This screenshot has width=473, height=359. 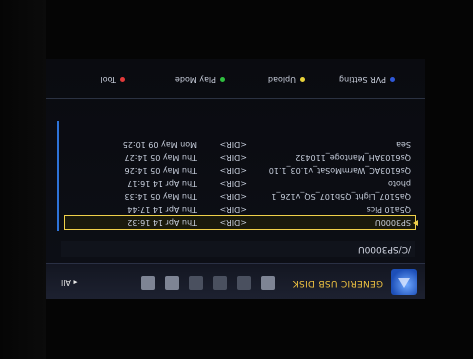 I want to click on file-name: photo, so click(x=399, y=183).